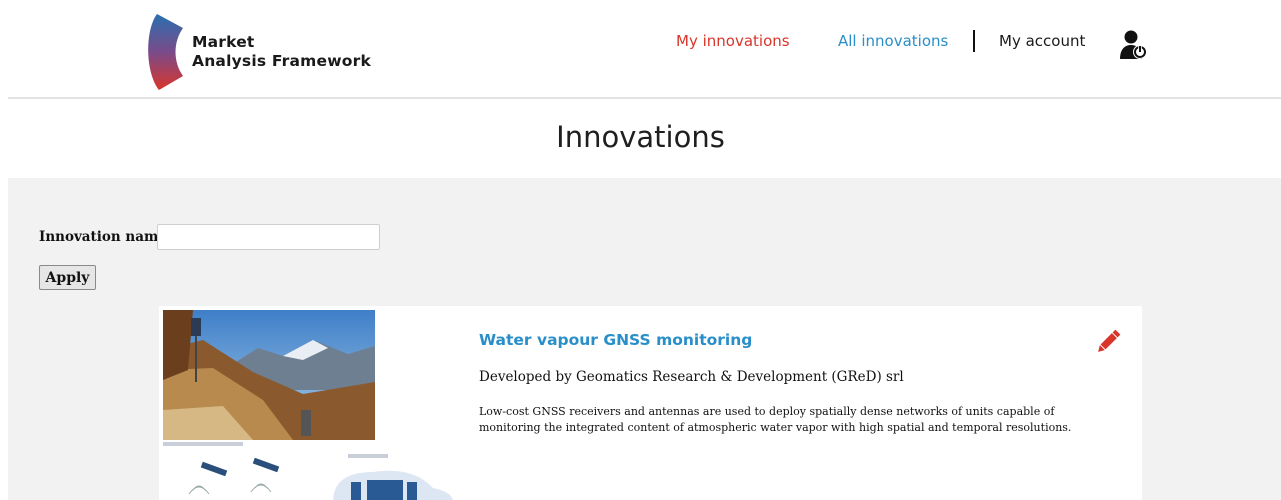  What do you see at coordinates (644, 98) in the screenshot?
I see `header-divider` at bounding box center [644, 98].